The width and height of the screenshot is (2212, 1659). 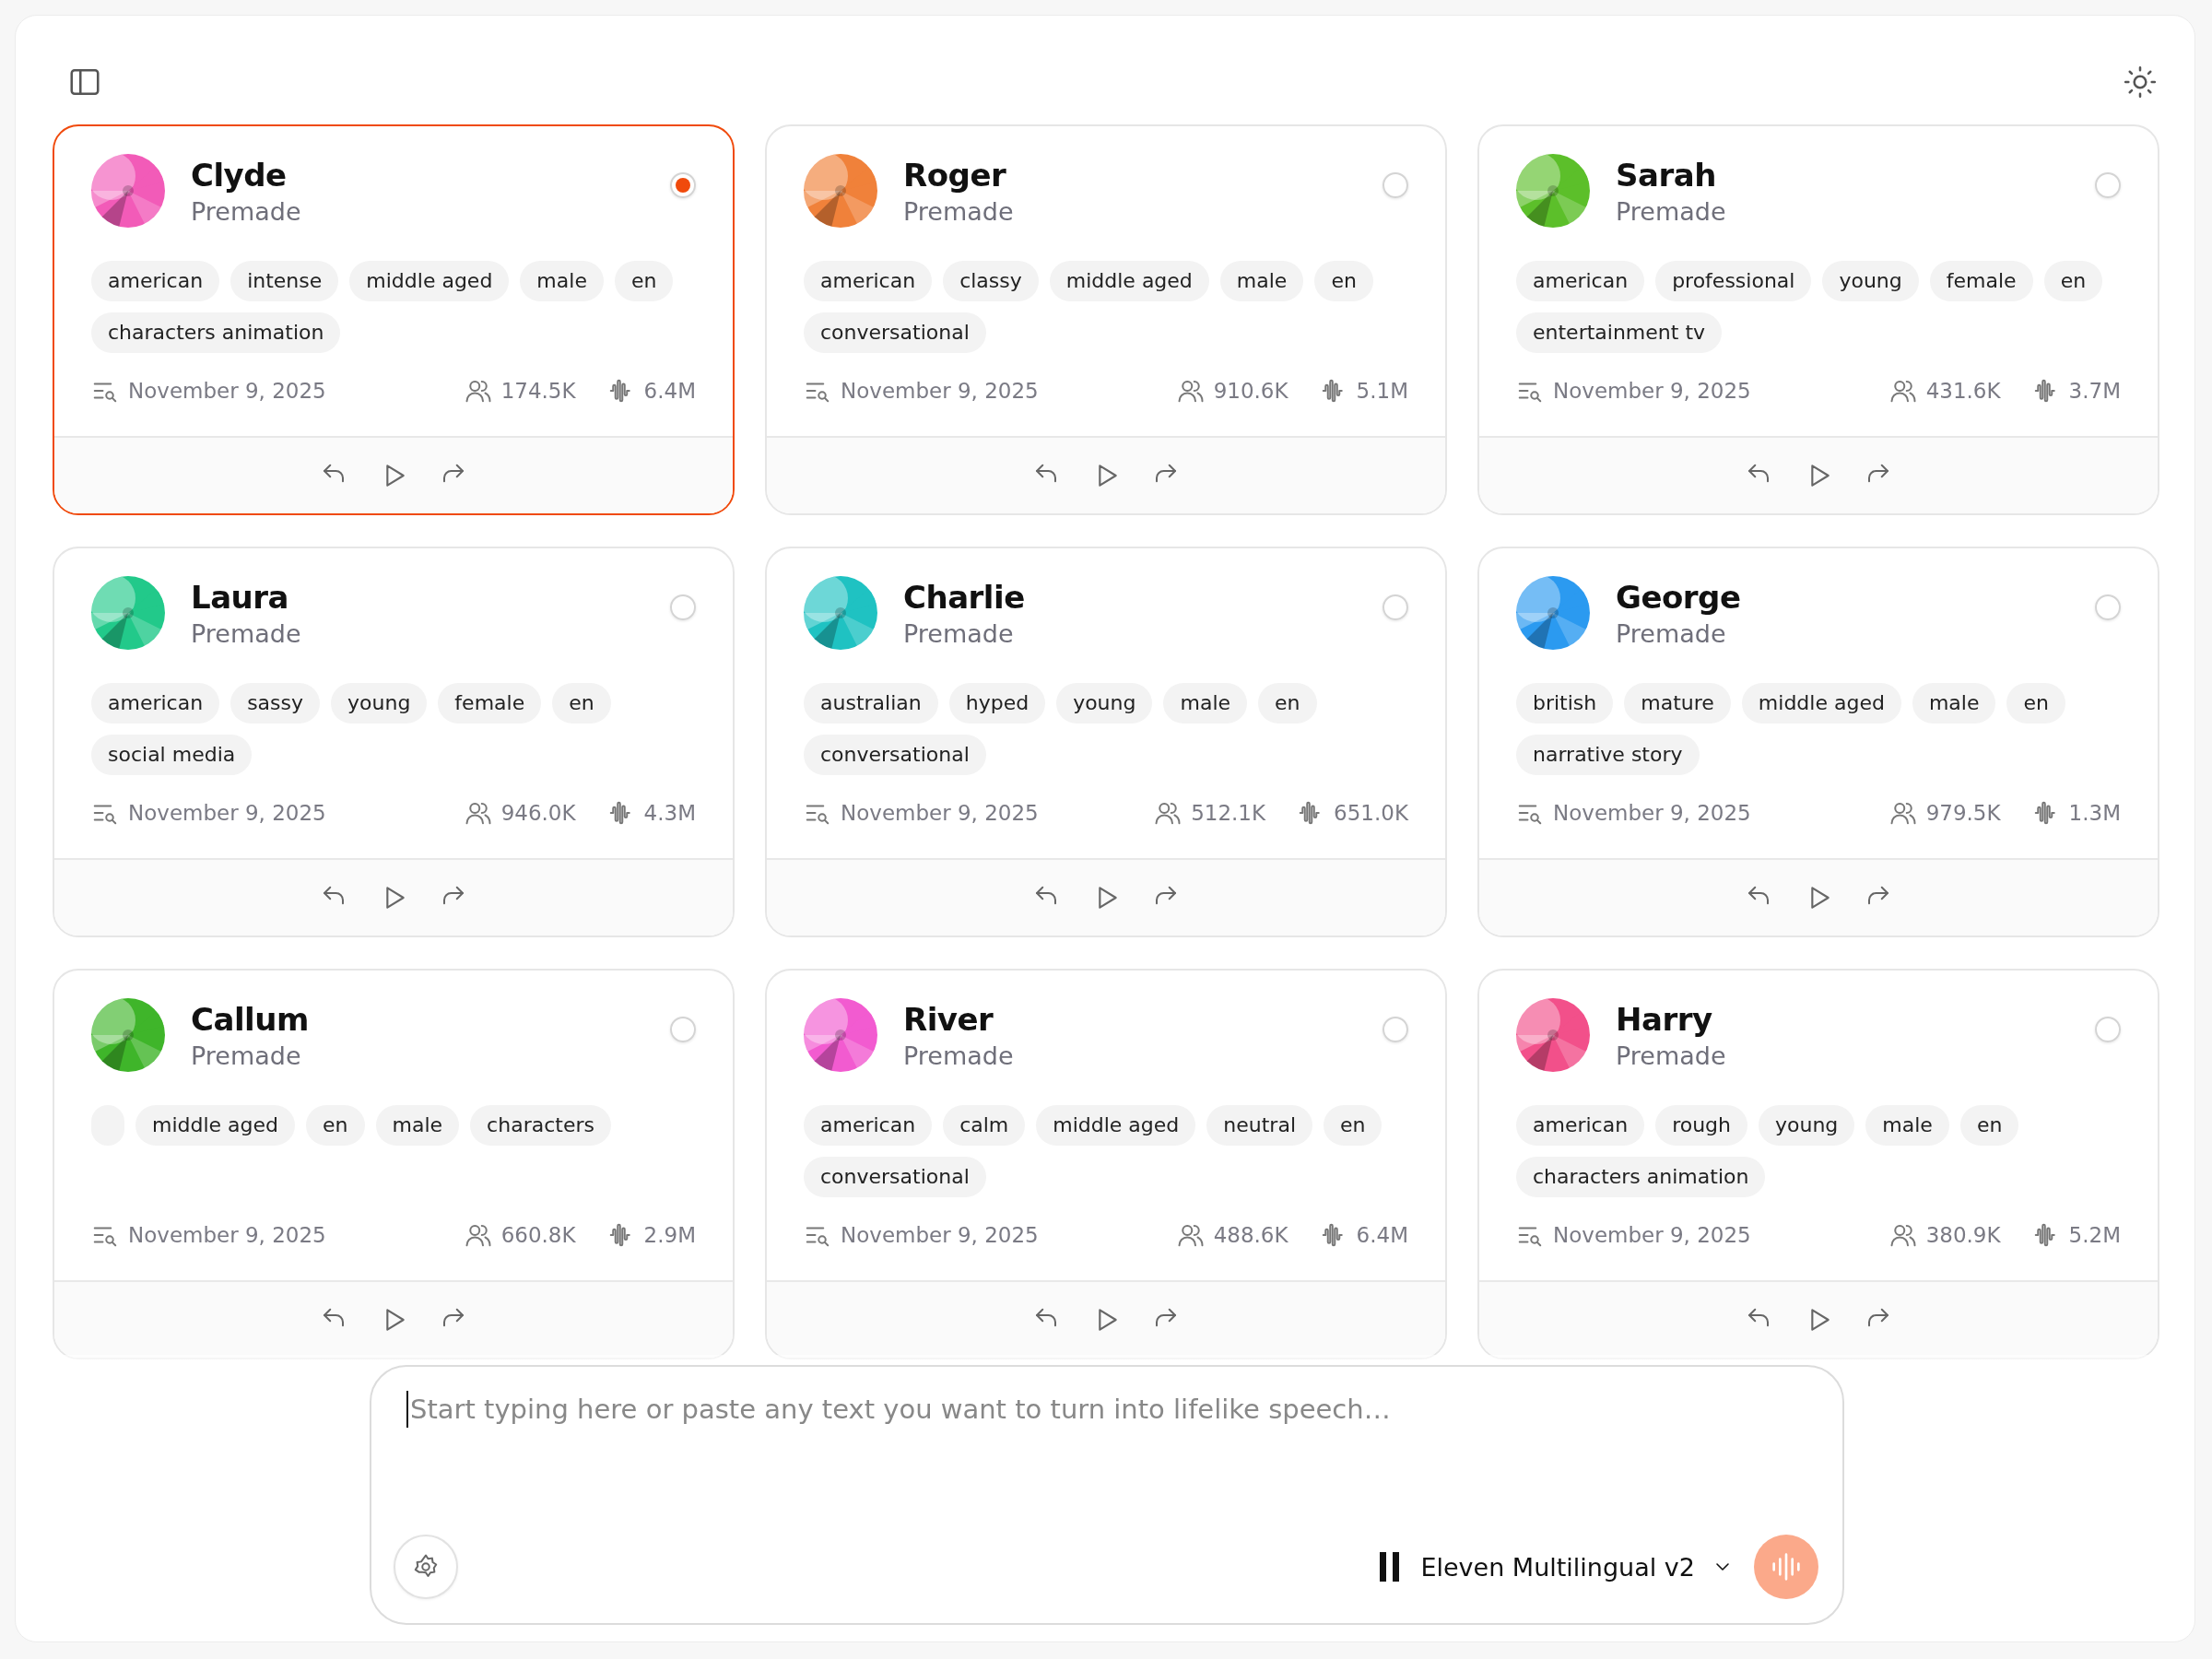 I want to click on pause-icon, so click(x=1390, y=1567).